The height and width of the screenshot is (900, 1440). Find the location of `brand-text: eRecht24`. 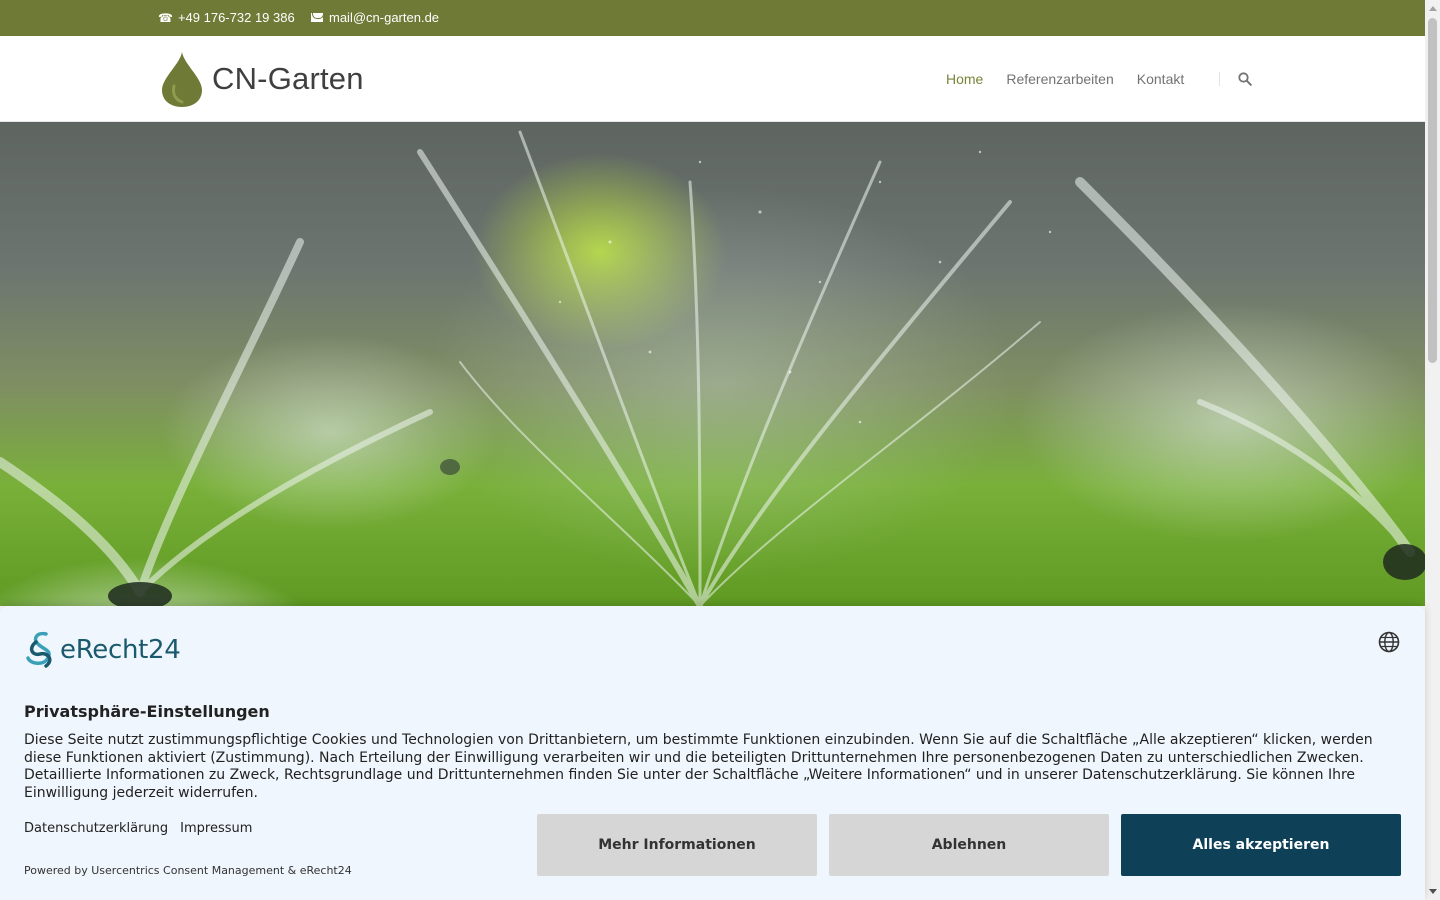

brand-text: eRecht24 is located at coordinates (120, 650).